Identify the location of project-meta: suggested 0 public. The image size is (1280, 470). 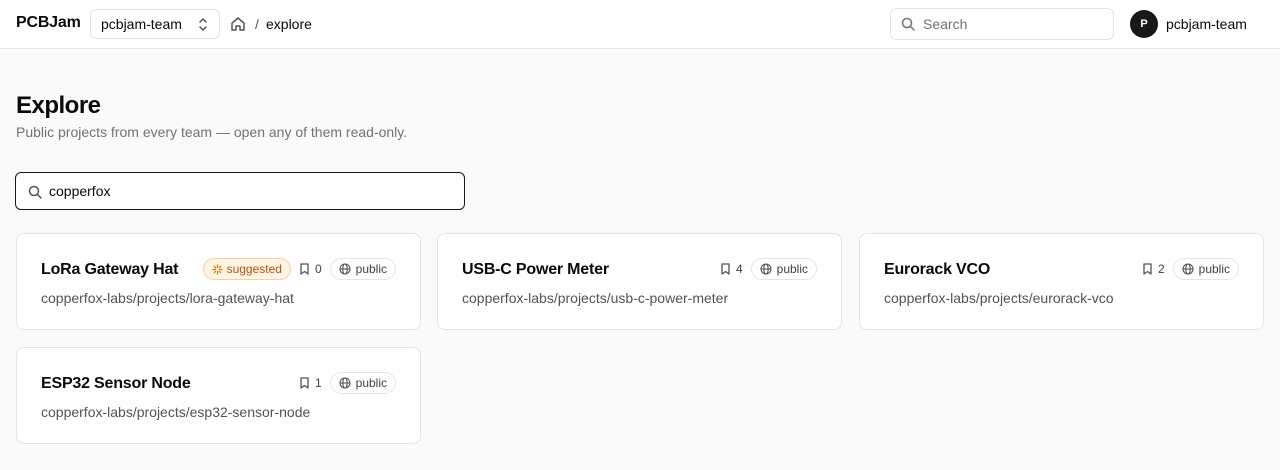
(299, 269).